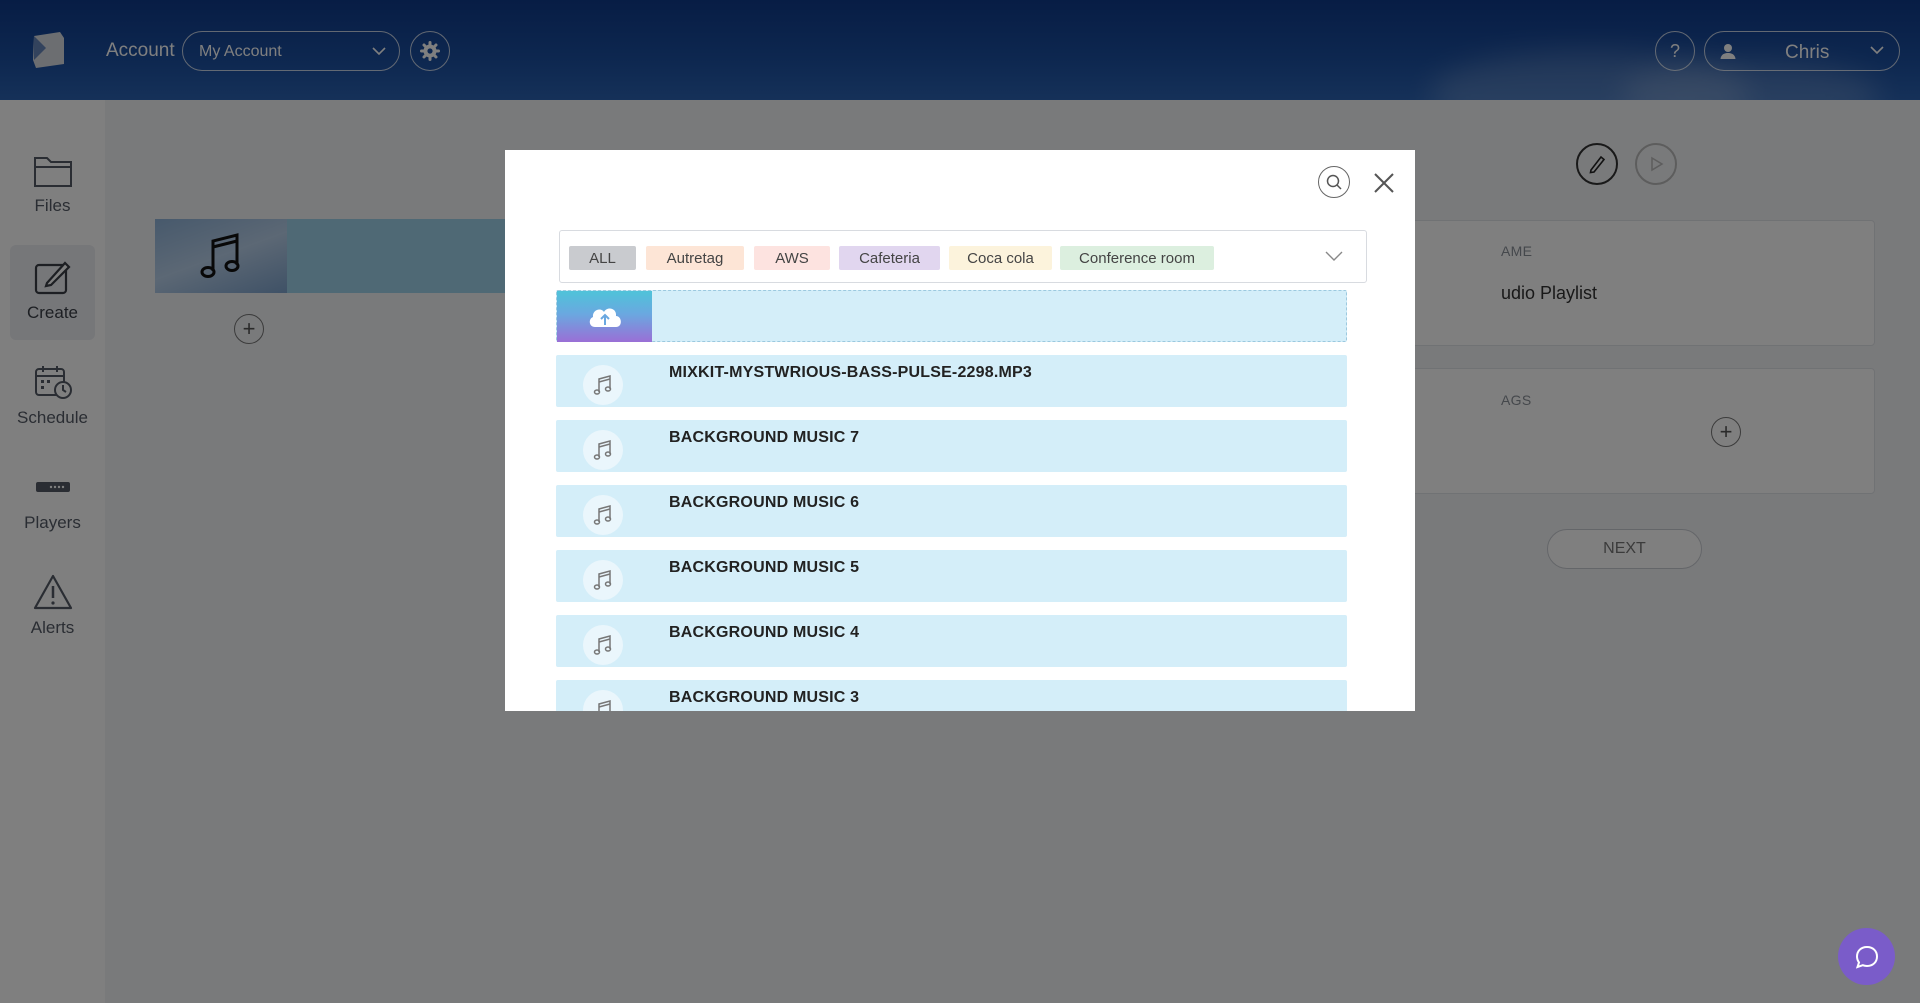 This screenshot has width=1920, height=1003. I want to click on tag-label: ALL, so click(602, 258).